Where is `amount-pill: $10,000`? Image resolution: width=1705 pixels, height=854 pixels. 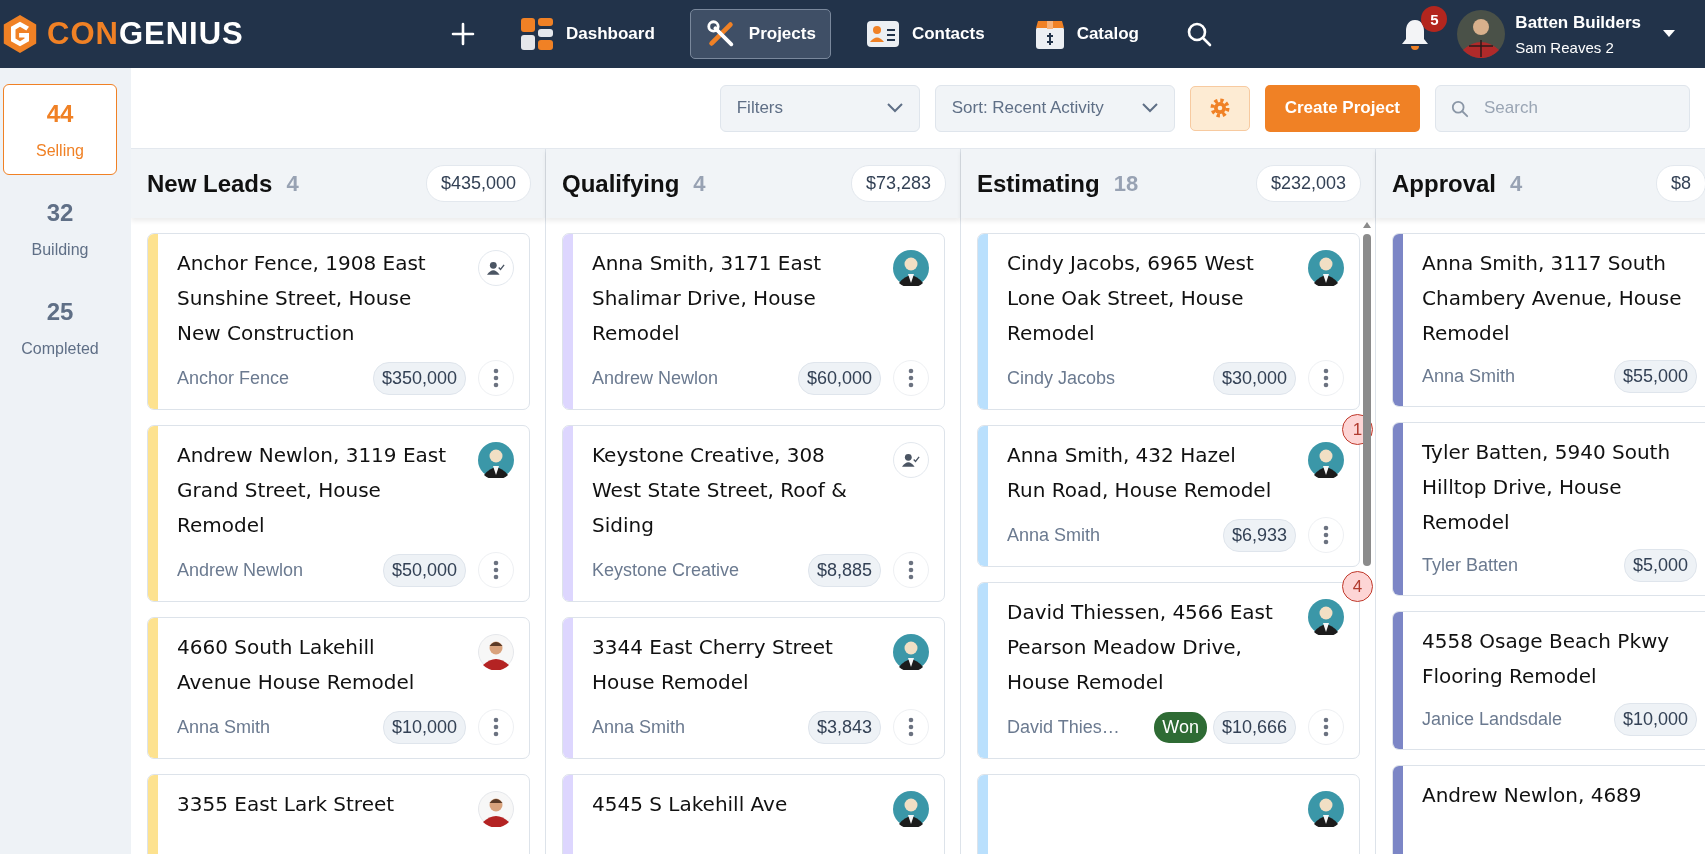
amount-pill: $10,000 is located at coordinates (1655, 719).